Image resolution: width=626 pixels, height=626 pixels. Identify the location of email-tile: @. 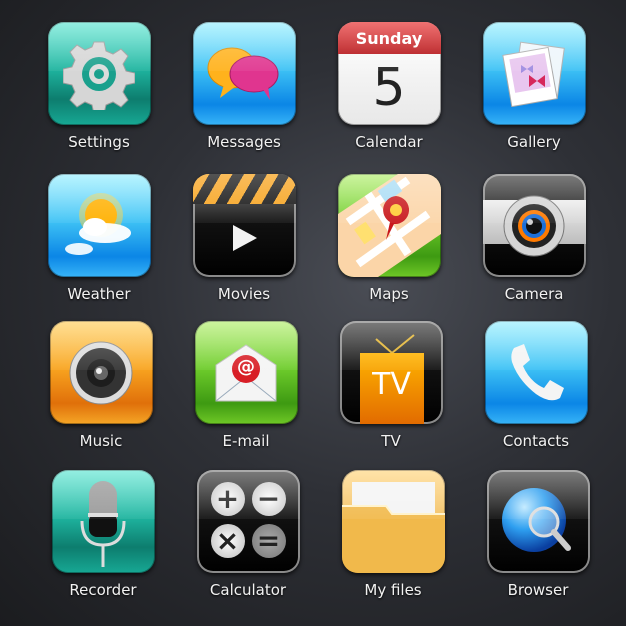
(246, 372).